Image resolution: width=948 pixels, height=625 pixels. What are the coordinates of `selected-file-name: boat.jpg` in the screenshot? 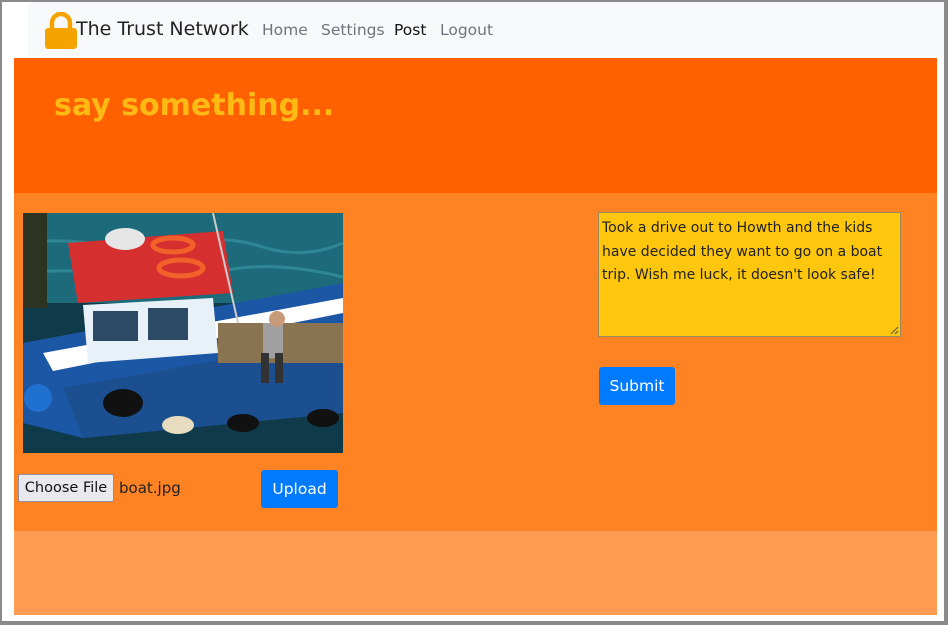 It's located at (150, 488).